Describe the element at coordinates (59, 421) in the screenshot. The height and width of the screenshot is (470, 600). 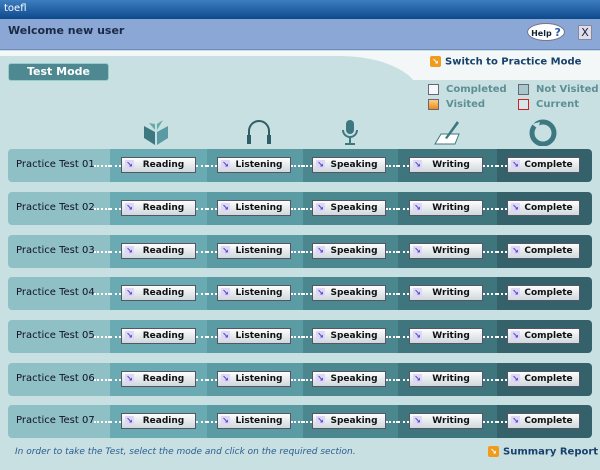
I see `row-label-cell: Practice Test 07` at that location.